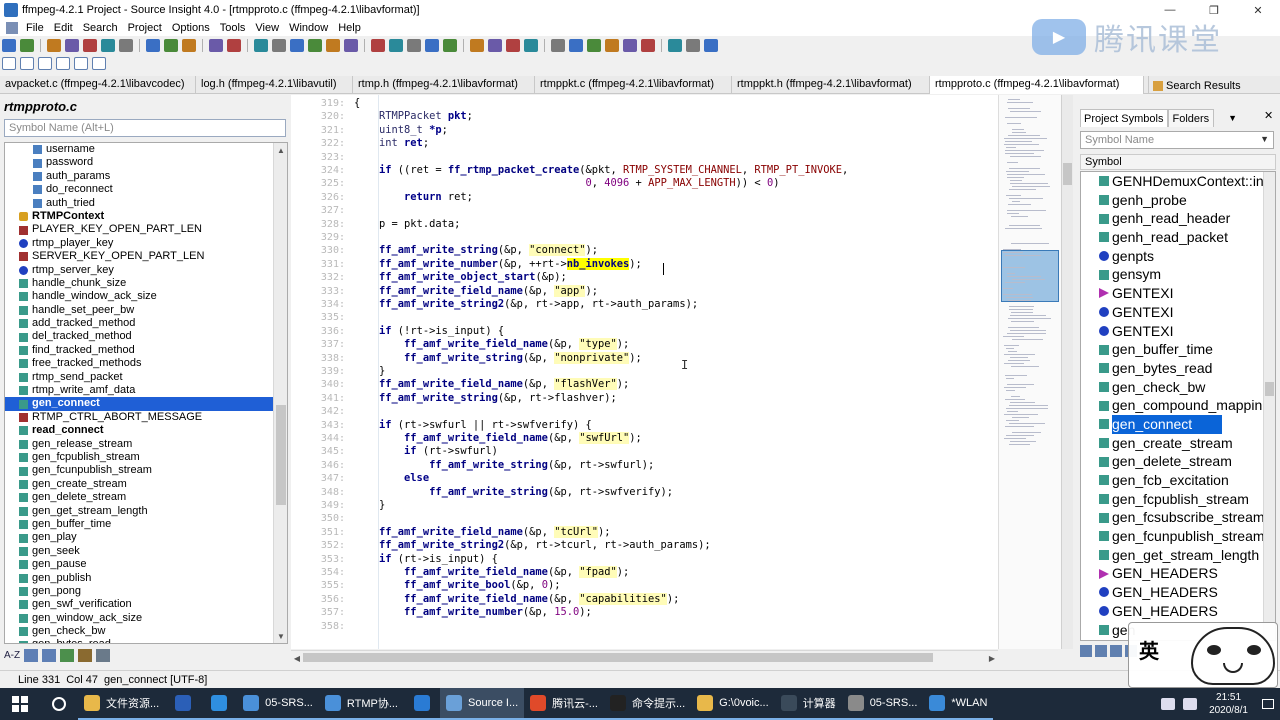 This screenshot has height=720, width=1280. What do you see at coordinates (633, 85) in the screenshot?
I see `file-tab: rtmppkt.c (ffmpeg-4.2.1\libavformat)` at bounding box center [633, 85].